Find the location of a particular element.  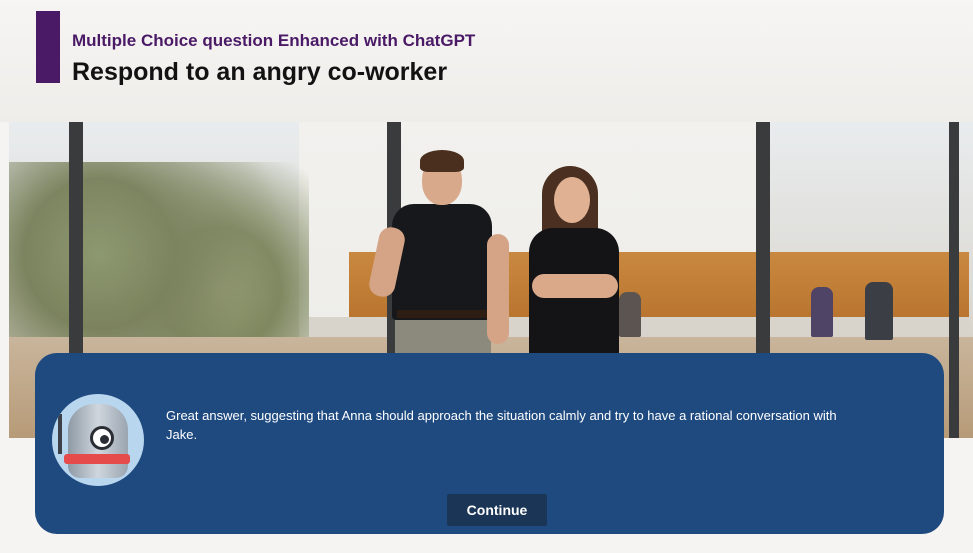

robot-eye is located at coordinates (102, 438).